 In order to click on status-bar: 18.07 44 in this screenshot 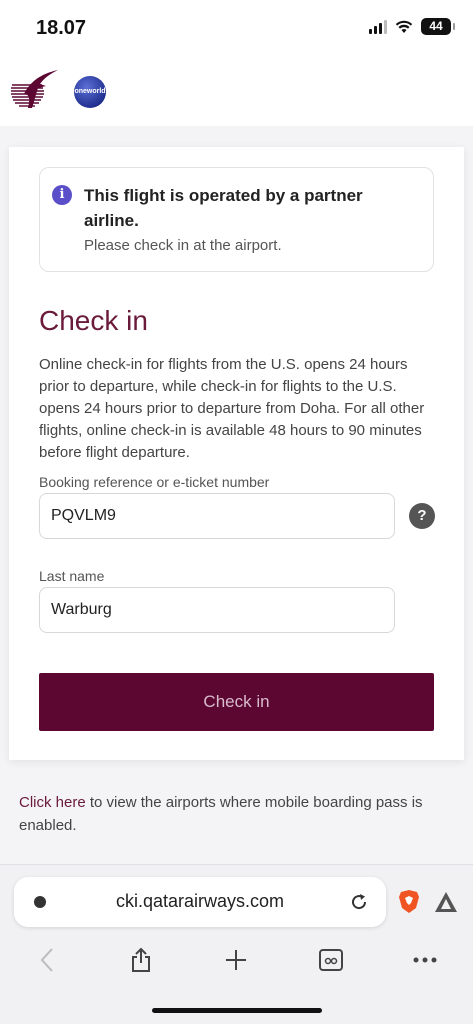, I will do `click(236, 29)`.